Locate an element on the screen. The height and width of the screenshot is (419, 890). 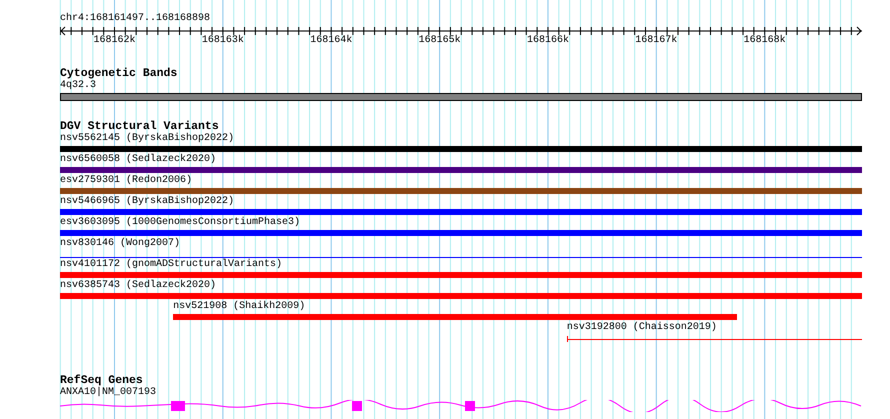
tick-label: 168162k is located at coordinates (115, 41).